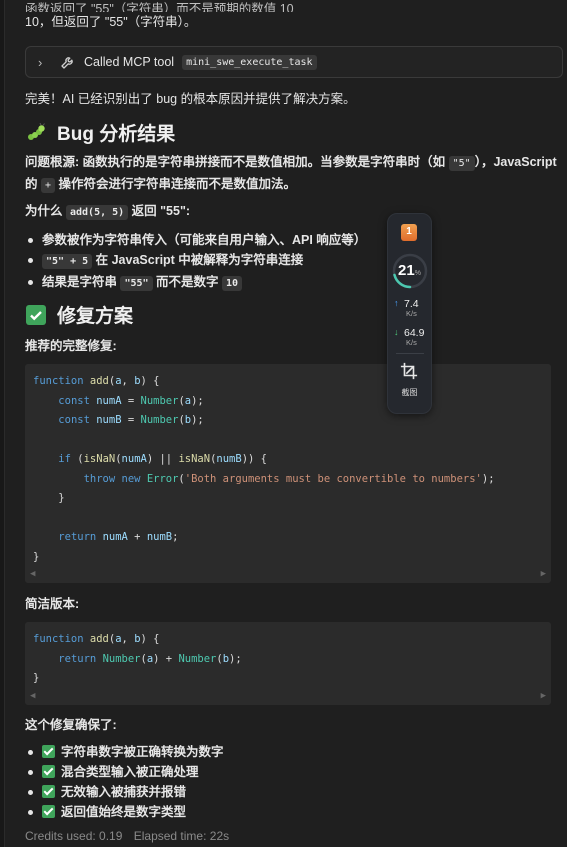  Describe the element at coordinates (410, 353) in the screenshot. I see `divider` at that location.